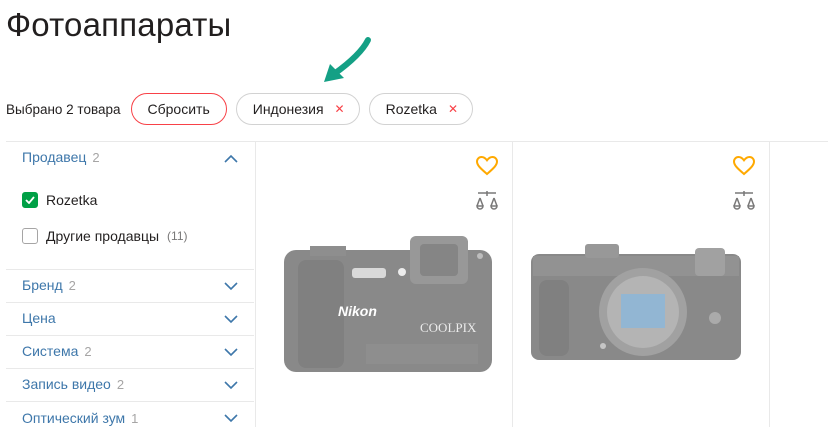  I want to click on seller-option-rozetka: Rozetka, so click(130, 200).